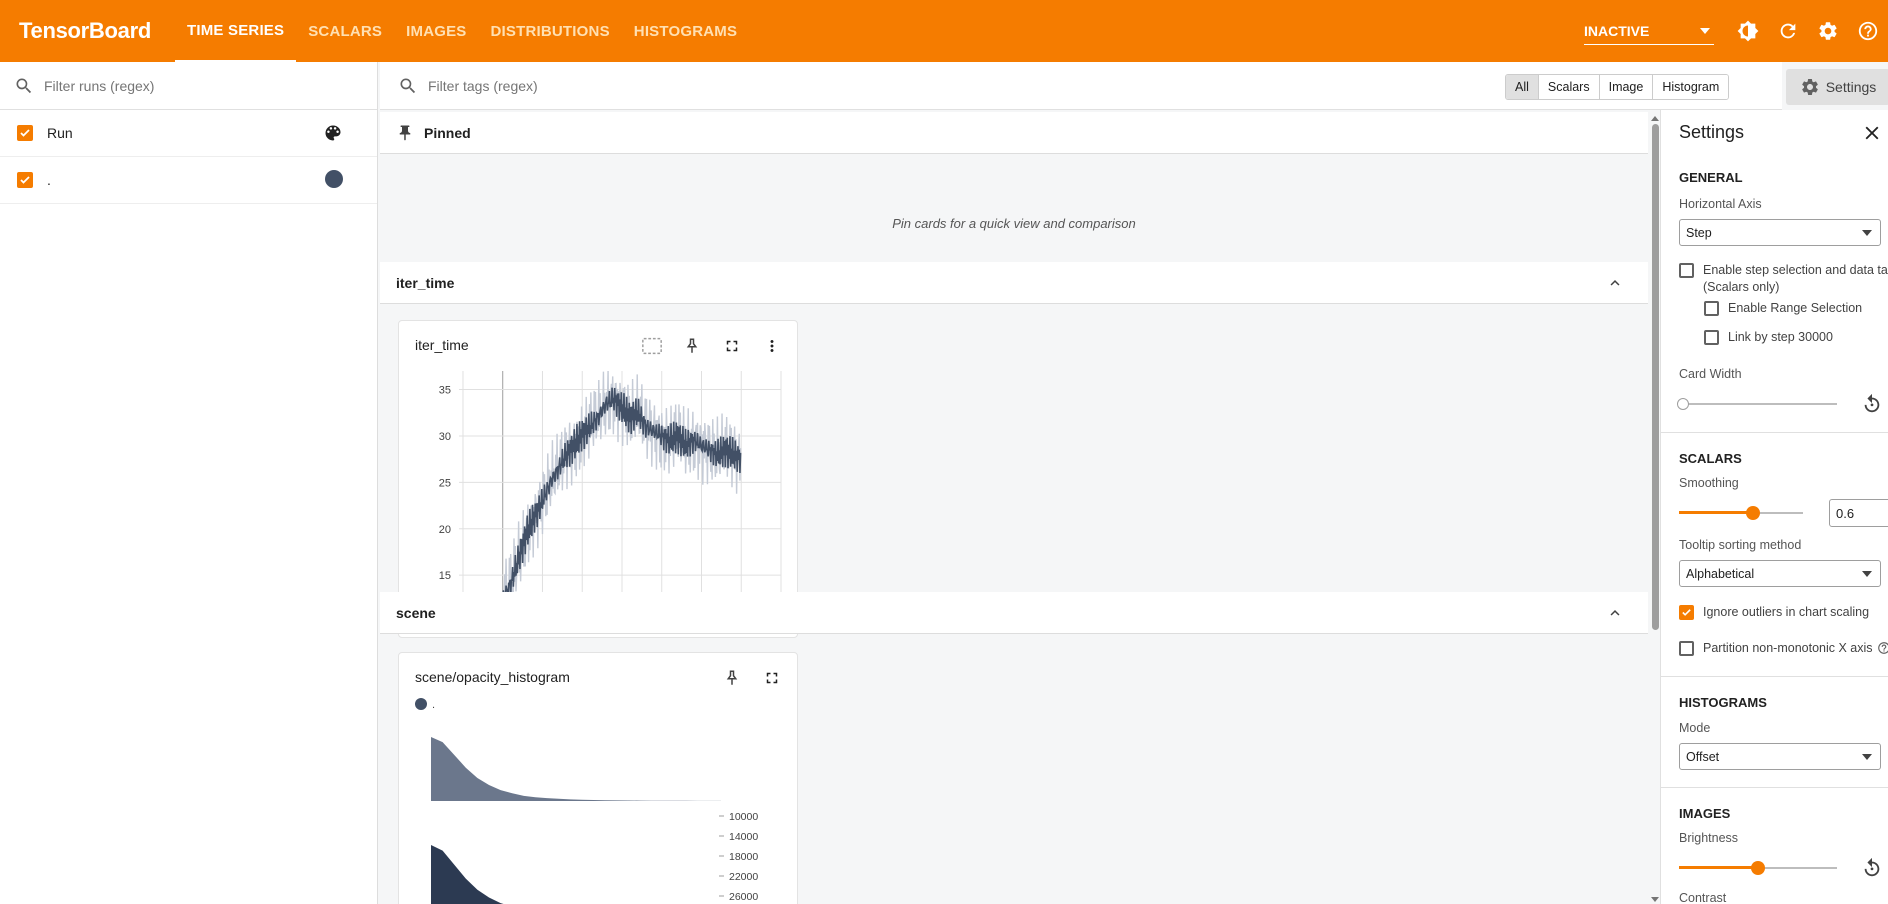 The image size is (1888, 904). I want to click on opacity-histogram-chart: . 10000 14000 18000 22000 26000, so click(599, 778).